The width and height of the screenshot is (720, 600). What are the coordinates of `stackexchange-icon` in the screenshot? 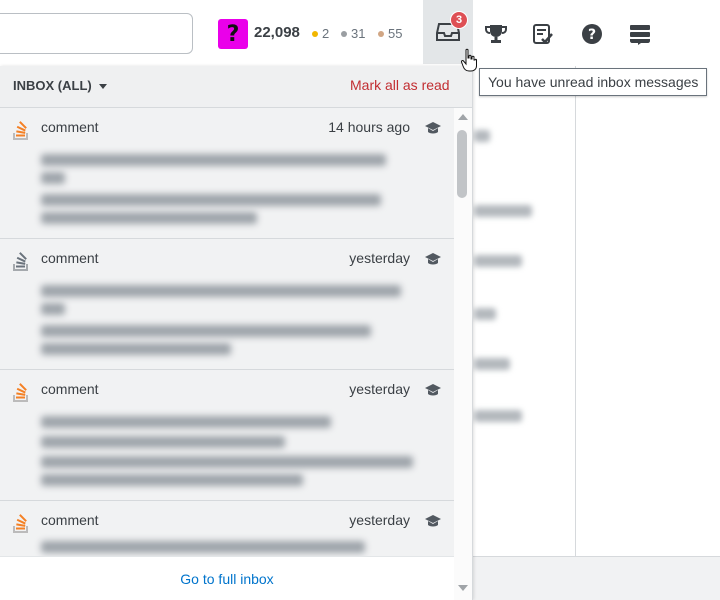 It's located at (20, 261).